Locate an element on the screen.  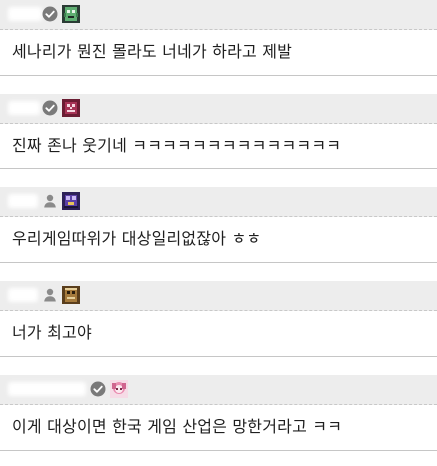
pixel-avatar-purple-icon is located at coordinates (71, 201).